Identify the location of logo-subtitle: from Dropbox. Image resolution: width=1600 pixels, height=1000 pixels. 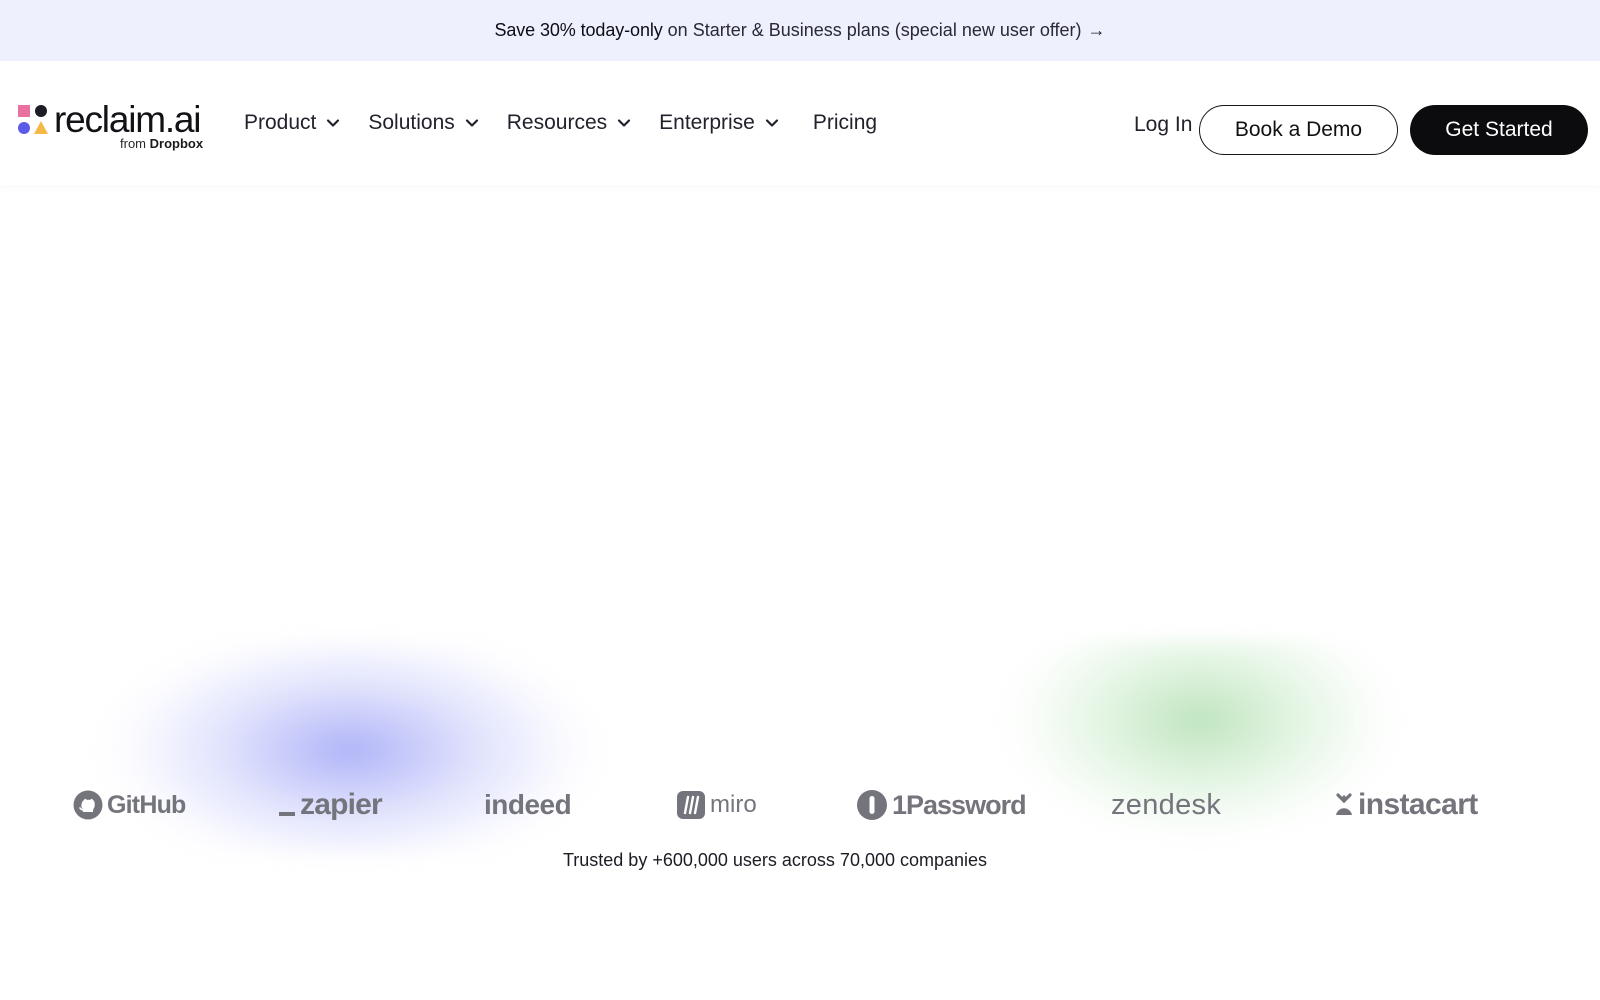
(161, 143).